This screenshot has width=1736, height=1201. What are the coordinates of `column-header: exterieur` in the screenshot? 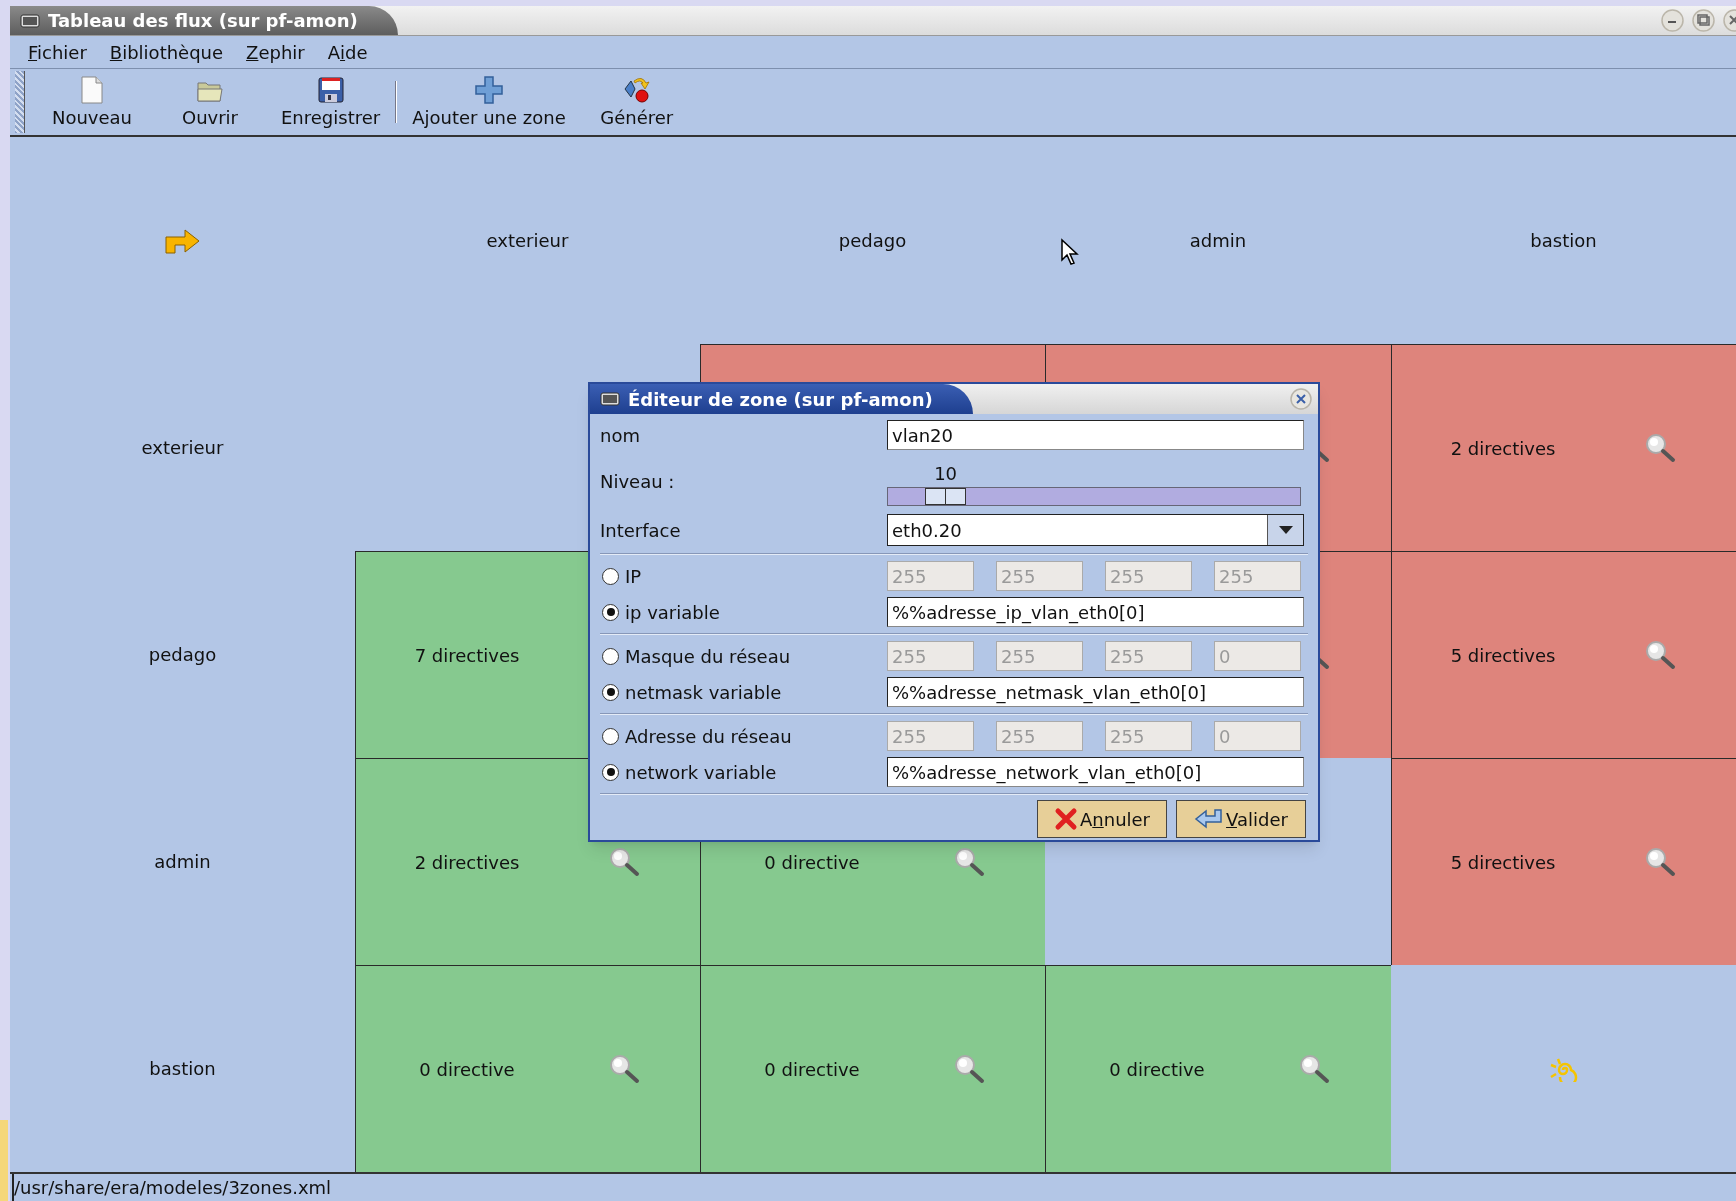 It's located at (527, 241).